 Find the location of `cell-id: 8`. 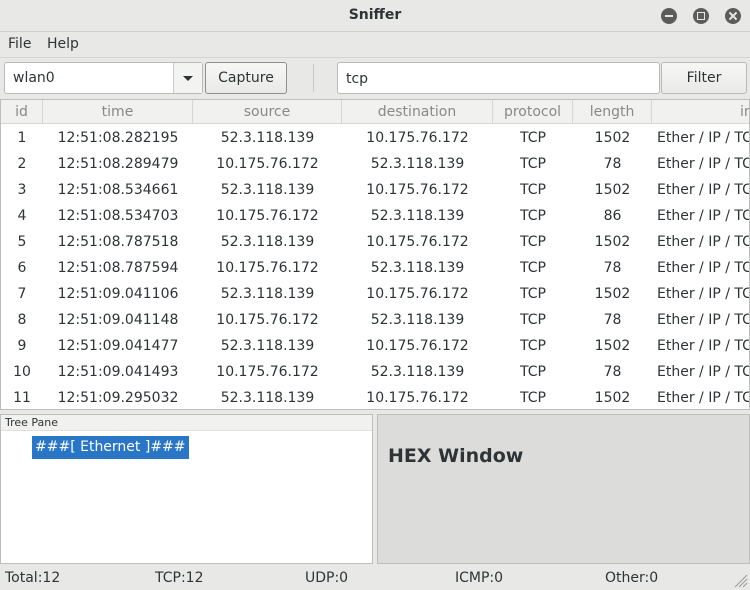

cell-id: 8 is located at coordinates (22, 320).